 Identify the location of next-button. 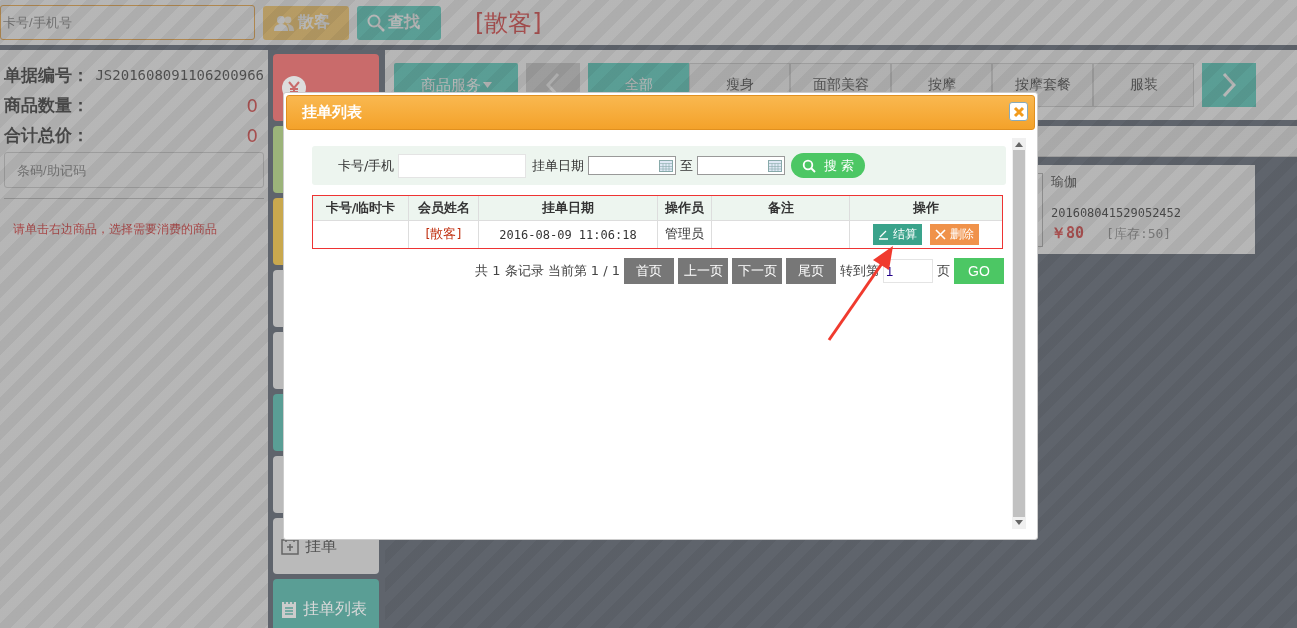
(1229, 85).